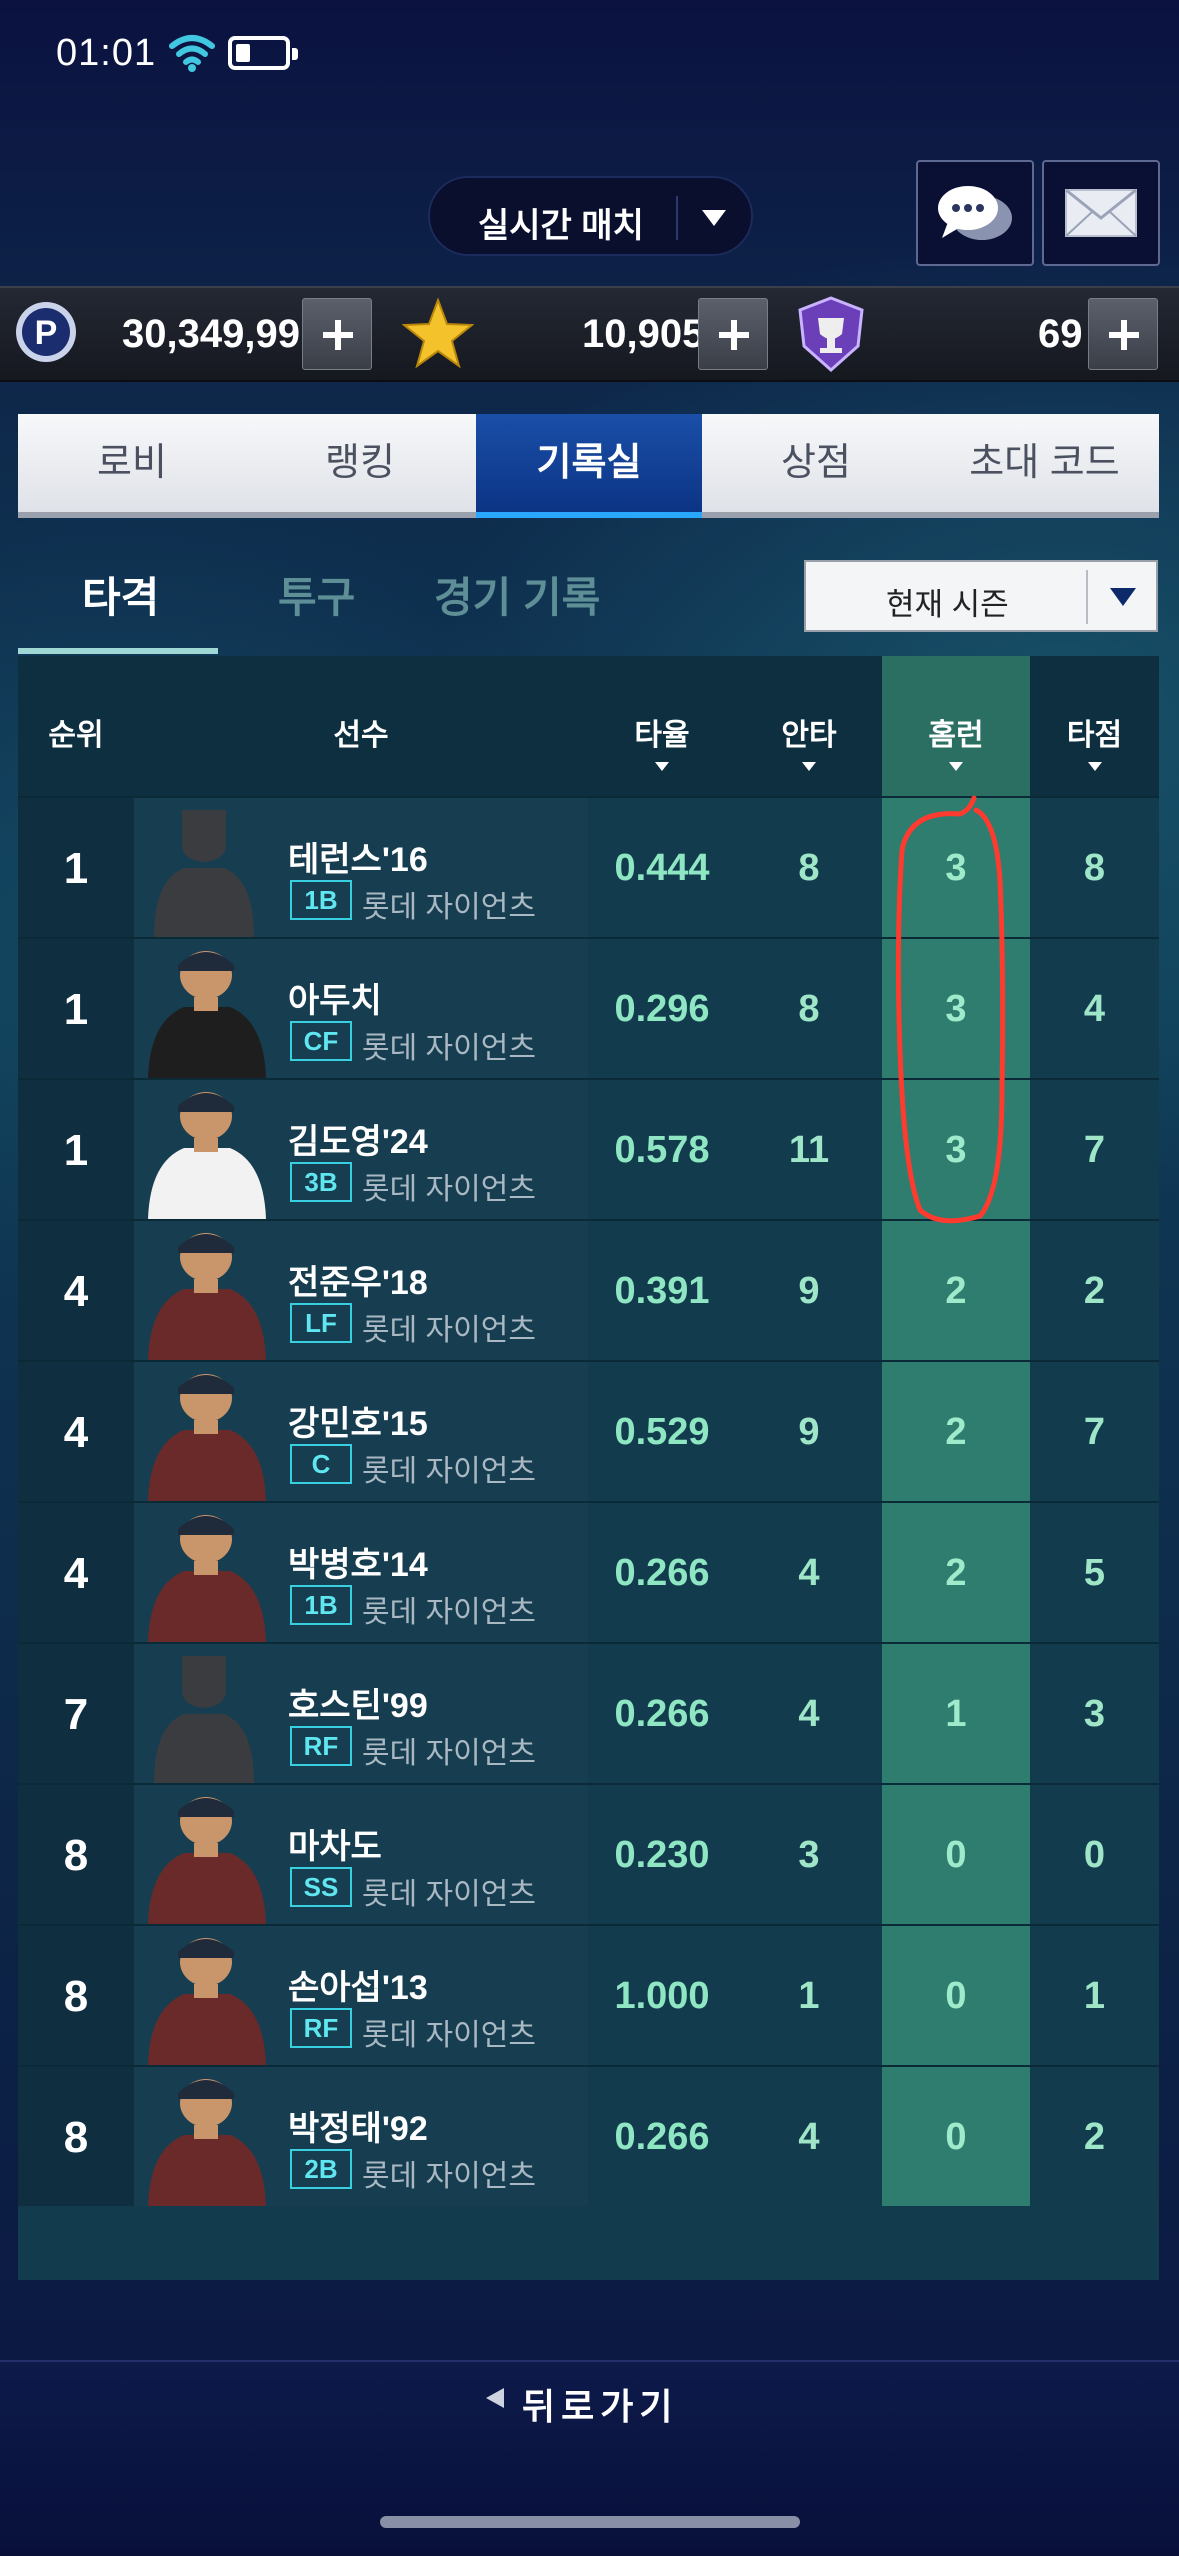 The image size is (1179, 2556). What do you see at coordinates (1094, 1855) in the screenshot?
I see `rbi-value: 0` at bounding box center [1094, 1855].